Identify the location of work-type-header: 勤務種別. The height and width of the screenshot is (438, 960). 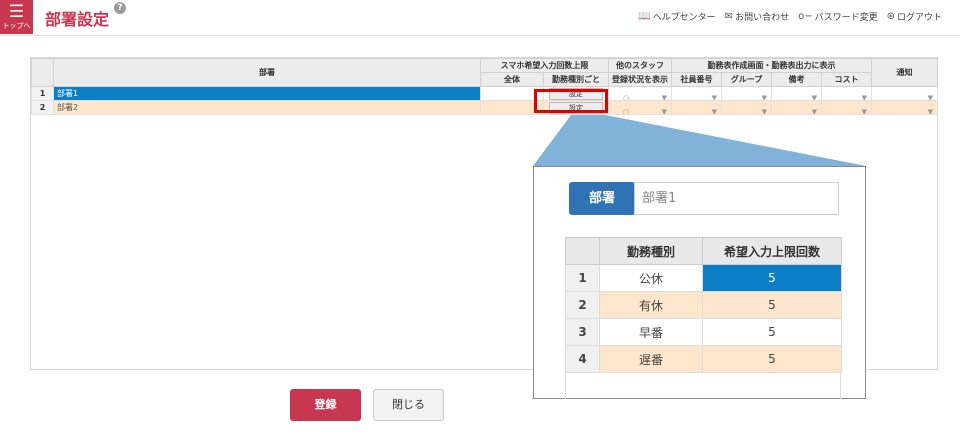
(651, 251).